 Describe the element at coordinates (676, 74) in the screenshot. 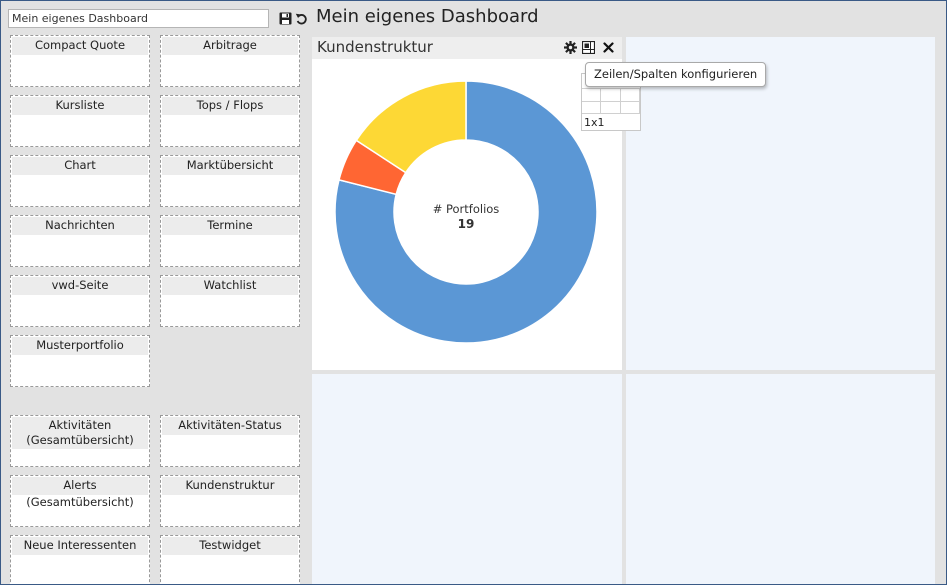

I see `tooltip: Zeilen/Spalten konfigurieren` at that location.